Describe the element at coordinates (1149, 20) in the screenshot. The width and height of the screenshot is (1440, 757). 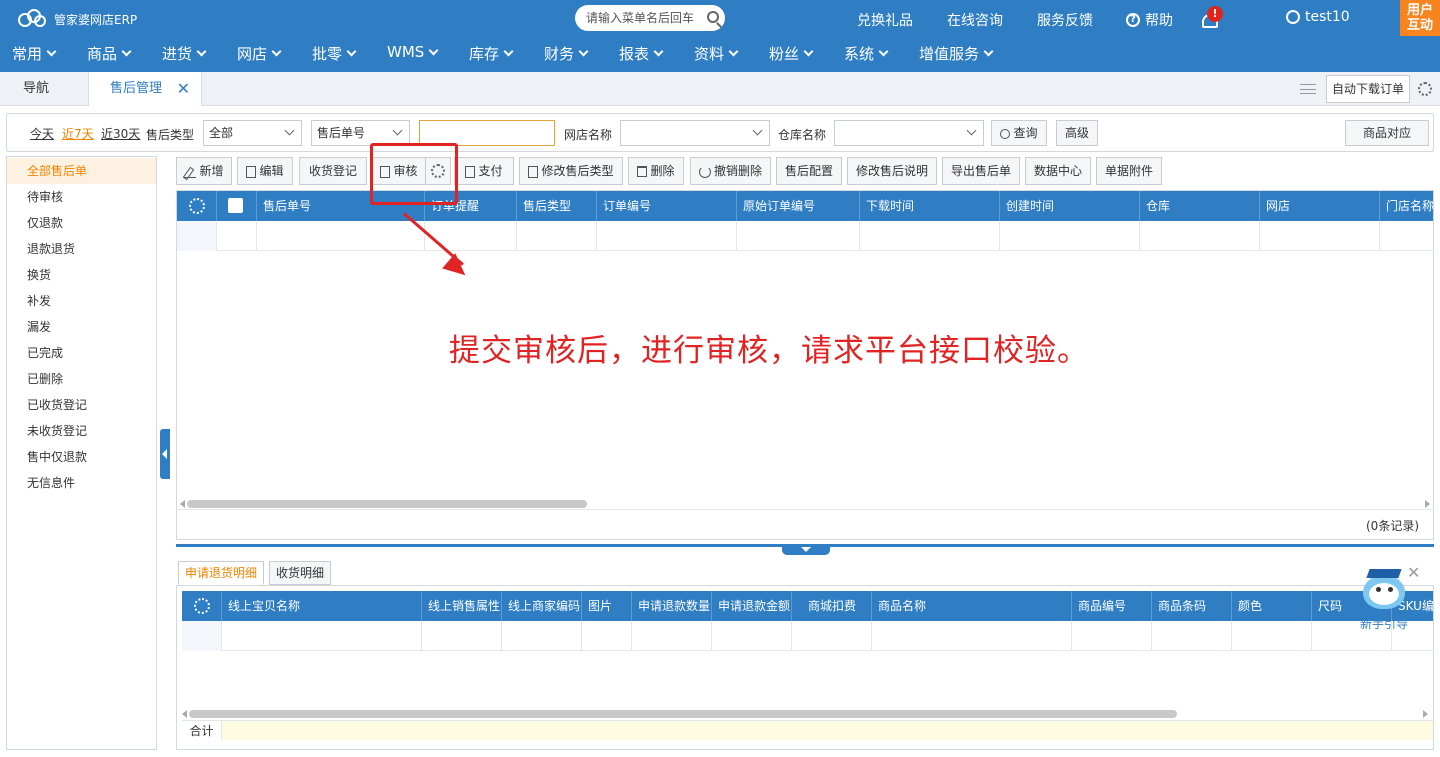
I see `top-link-help: ? 帮助` at that location.